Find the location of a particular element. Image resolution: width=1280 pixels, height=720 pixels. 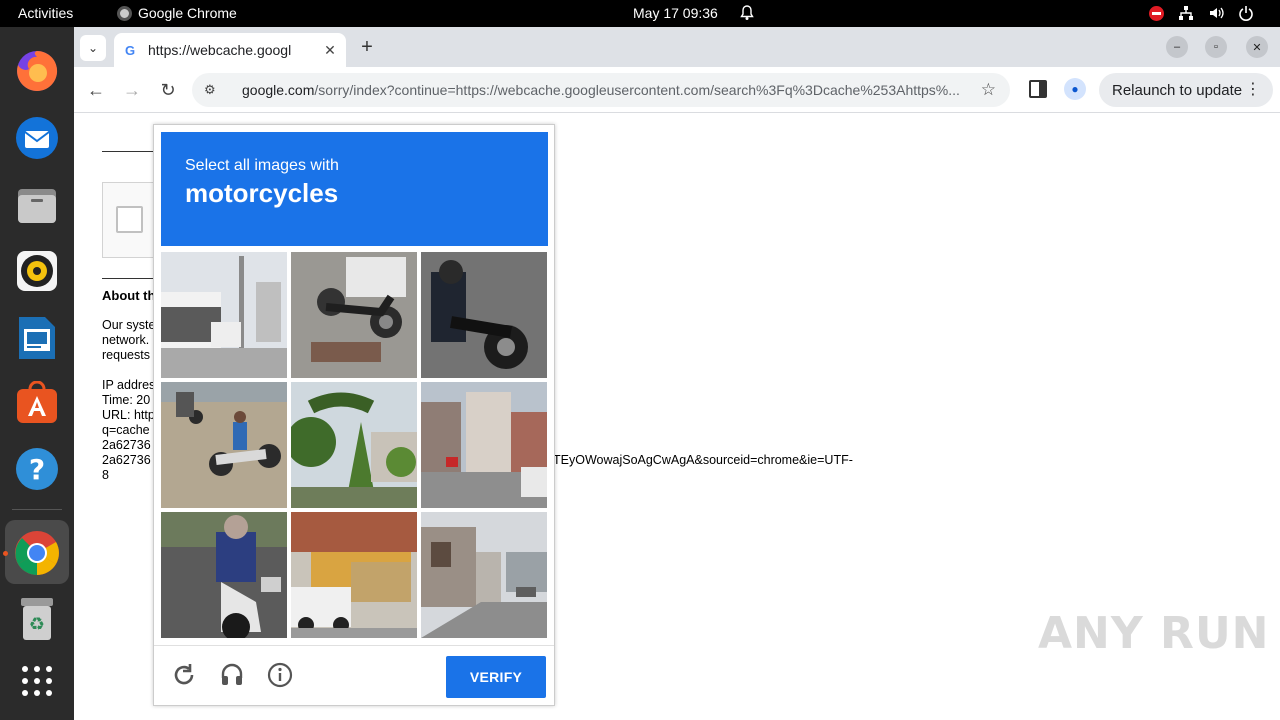

app-center-icon is located at coordinates (37, 403).